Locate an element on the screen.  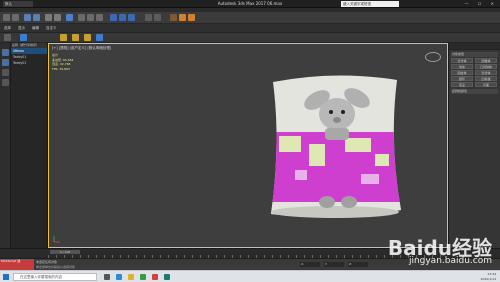
select-by-name-icon is located at coordinates (57, 17).